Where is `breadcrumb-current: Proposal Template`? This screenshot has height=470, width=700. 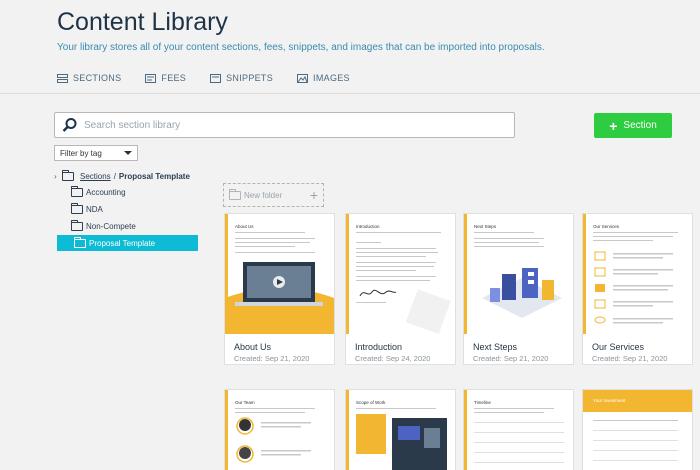 breadcrumb-current: Proposal Template is located at coordinates (154, 176).